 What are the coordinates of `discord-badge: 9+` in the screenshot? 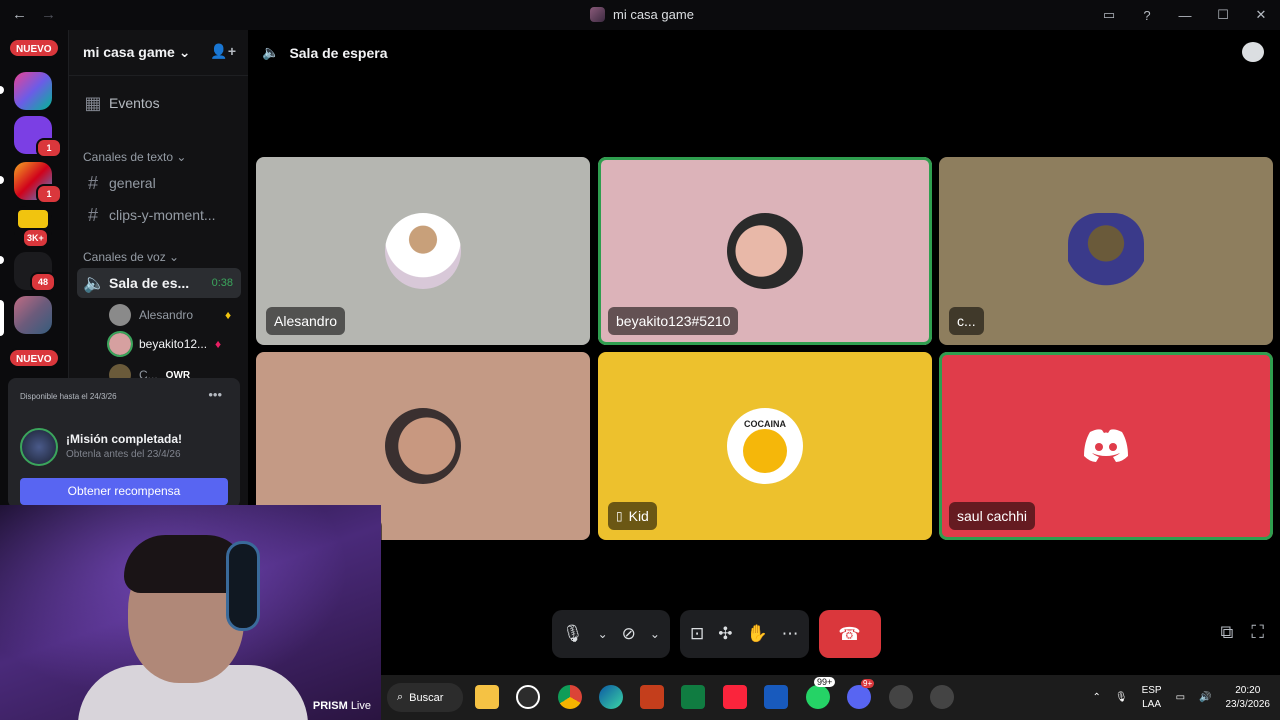 It's located at (868, 683).